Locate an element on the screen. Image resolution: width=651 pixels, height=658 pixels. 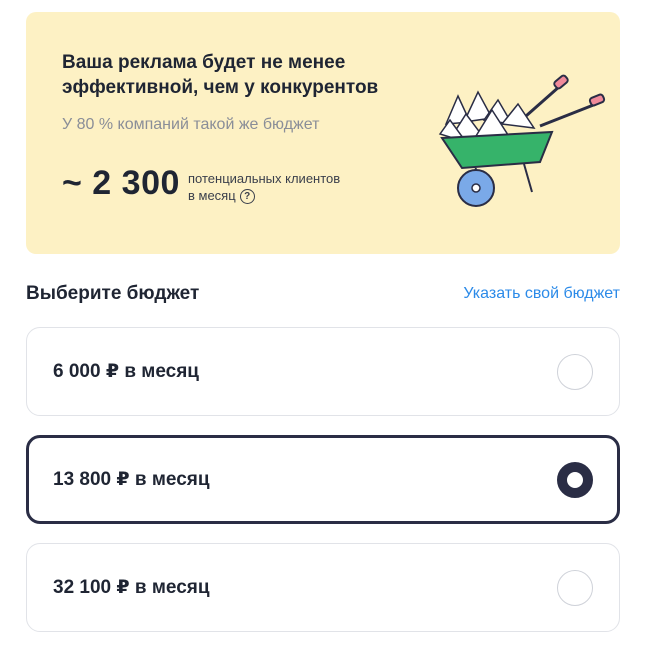
clients-description: потенциальных клиентов в месяц? is located at coordinates (264, 187).